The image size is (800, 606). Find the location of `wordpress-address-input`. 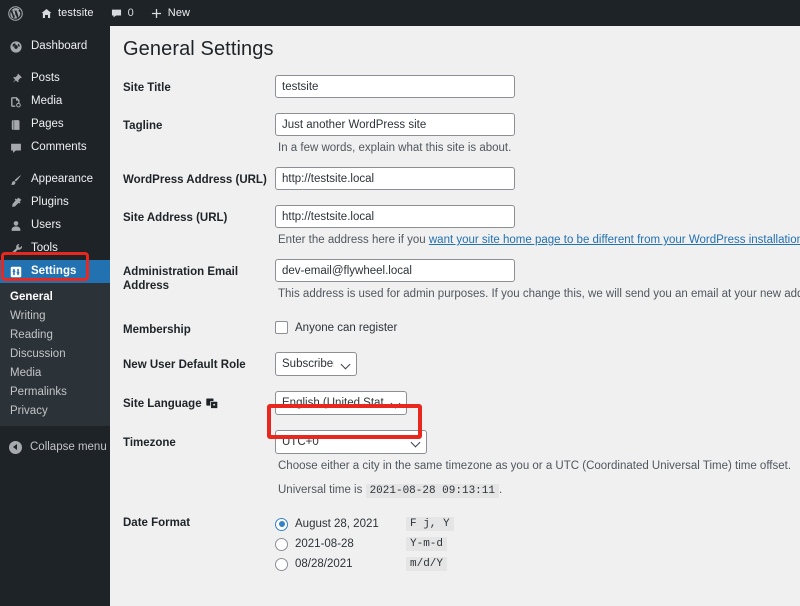

wordpress-address-input is located at coordinates (395, 178).